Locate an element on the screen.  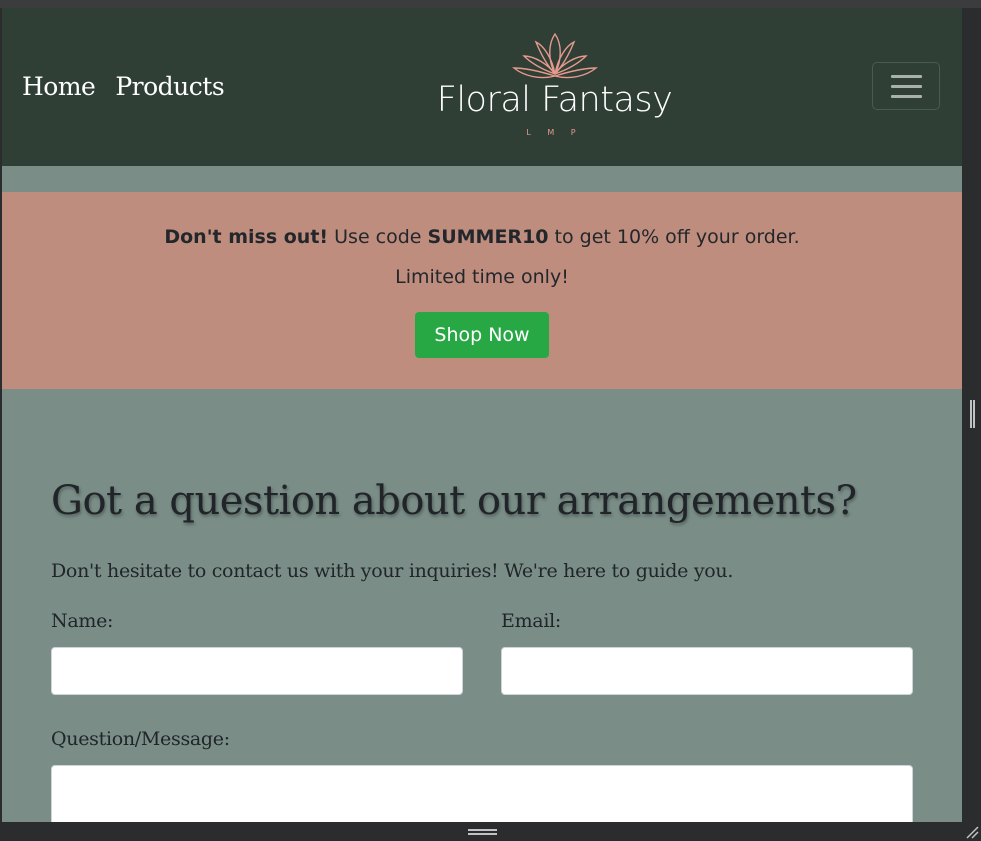
email-input is located at coordinates (707, 671).